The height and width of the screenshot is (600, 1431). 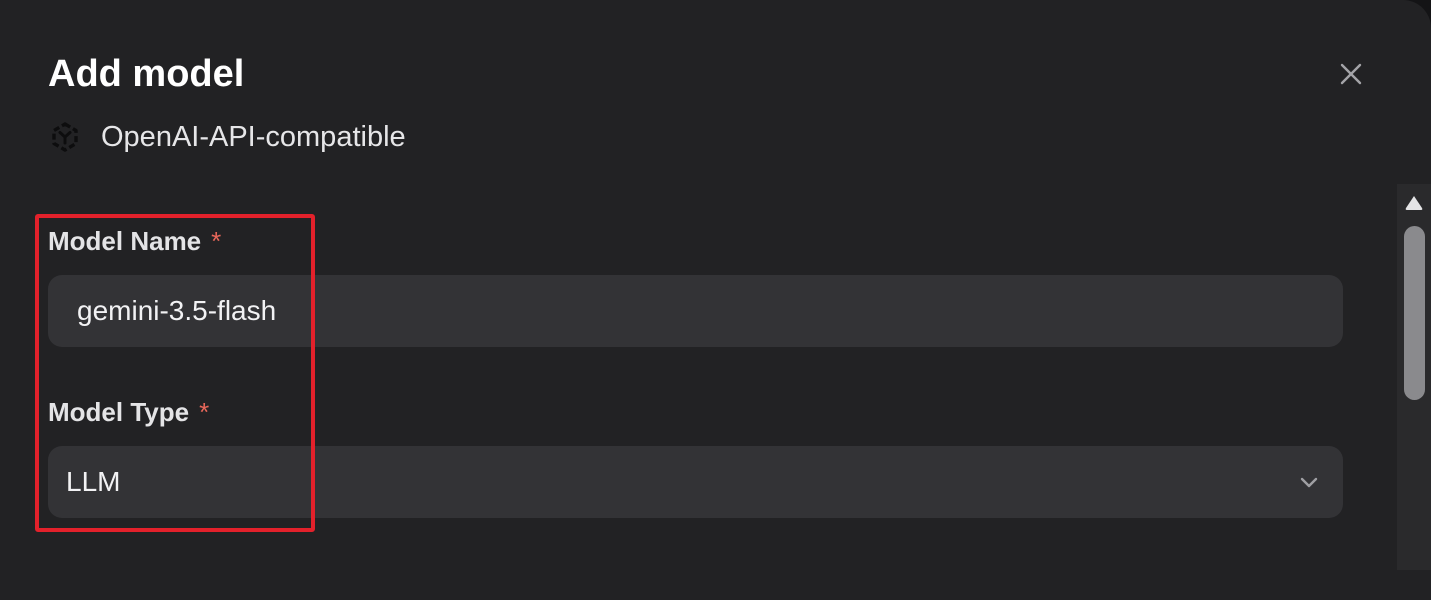 What do you see at coordinates (695, 311) in the screenshot?
I see `model-name-input` at bounding box center [695, 311].